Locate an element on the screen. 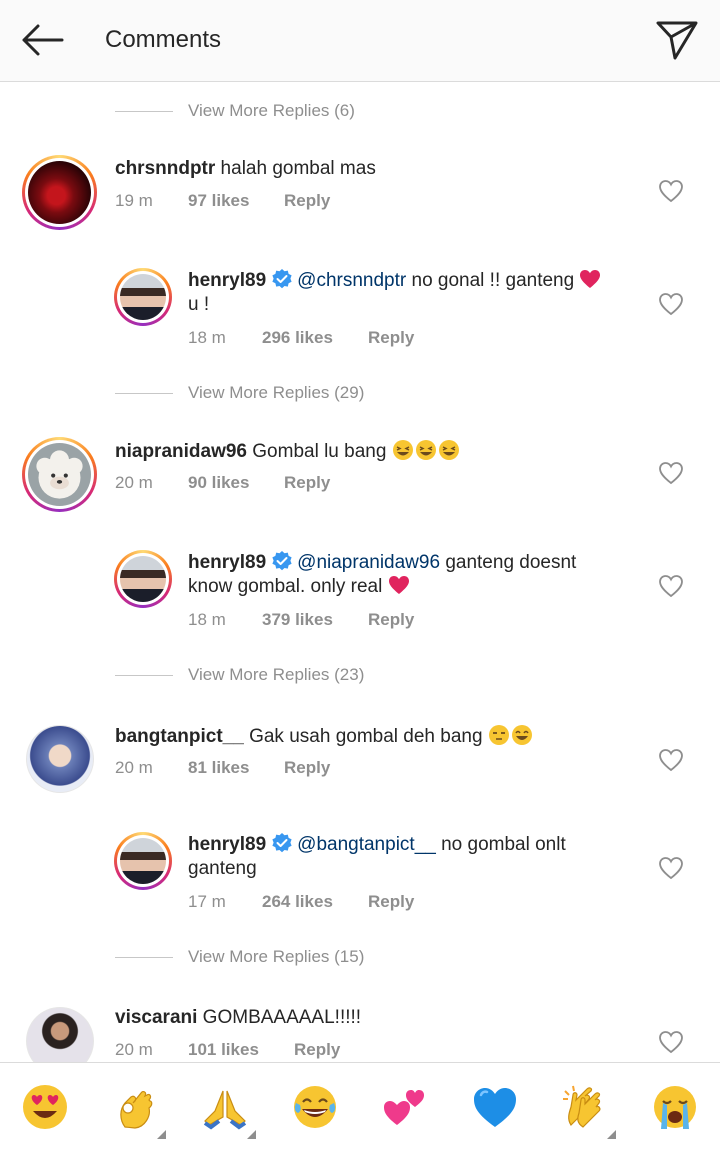 This screenshot has height=1150, width=720. view-more-replies: View More Replies (6) is located at coordinates (235, 111).